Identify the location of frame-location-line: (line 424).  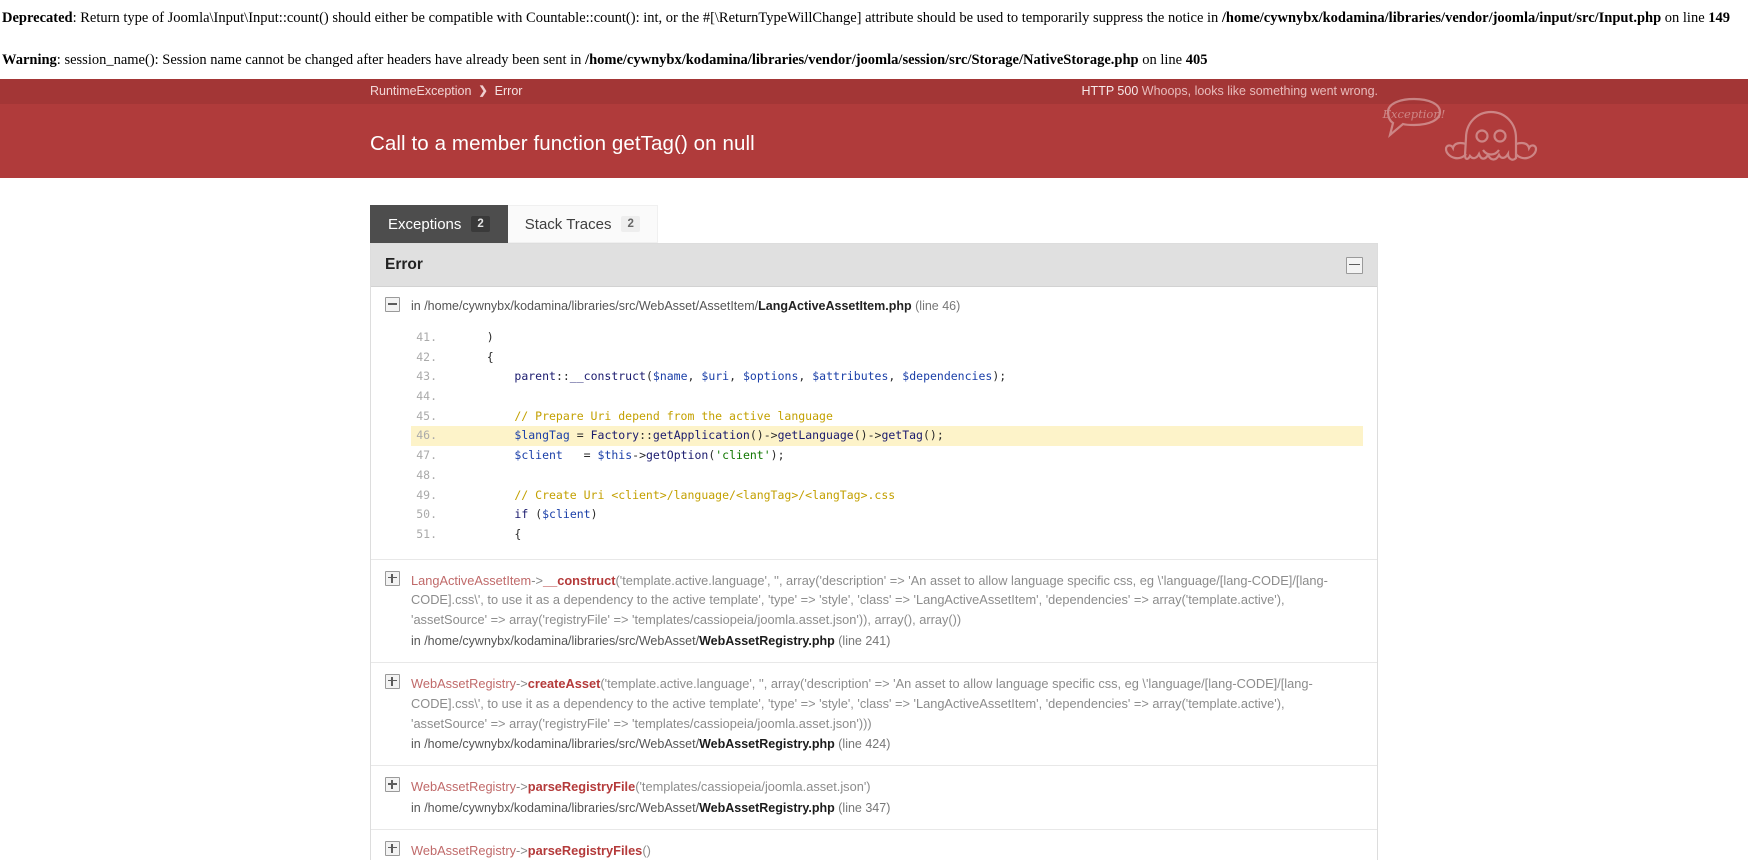
(864, 744).